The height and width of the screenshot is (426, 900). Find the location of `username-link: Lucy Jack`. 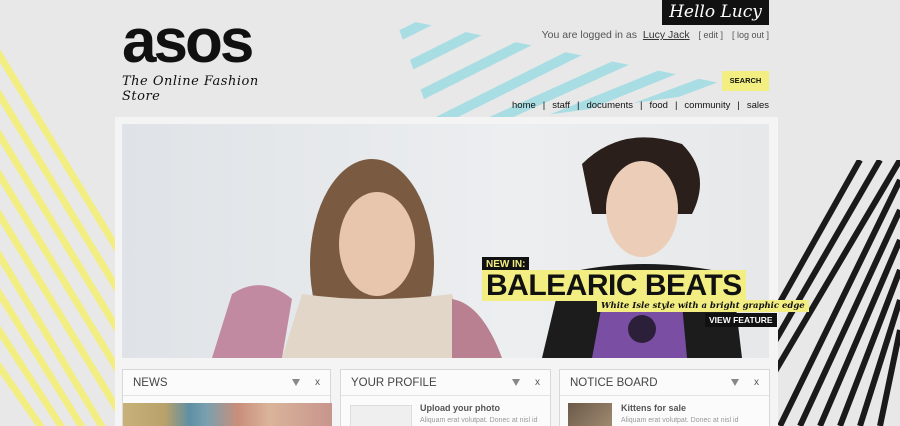

username-link: Lucy Jack is located at coordinates (666, 35).